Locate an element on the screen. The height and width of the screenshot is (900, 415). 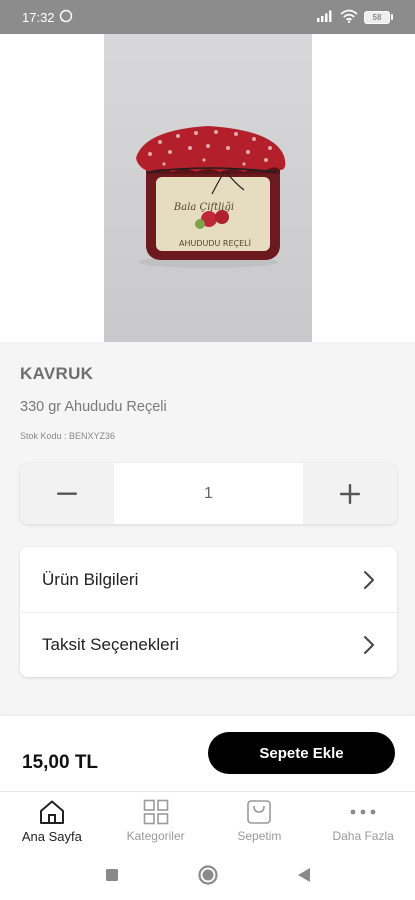
quantity-stepper: 1 is located at coordinates (208, 493).